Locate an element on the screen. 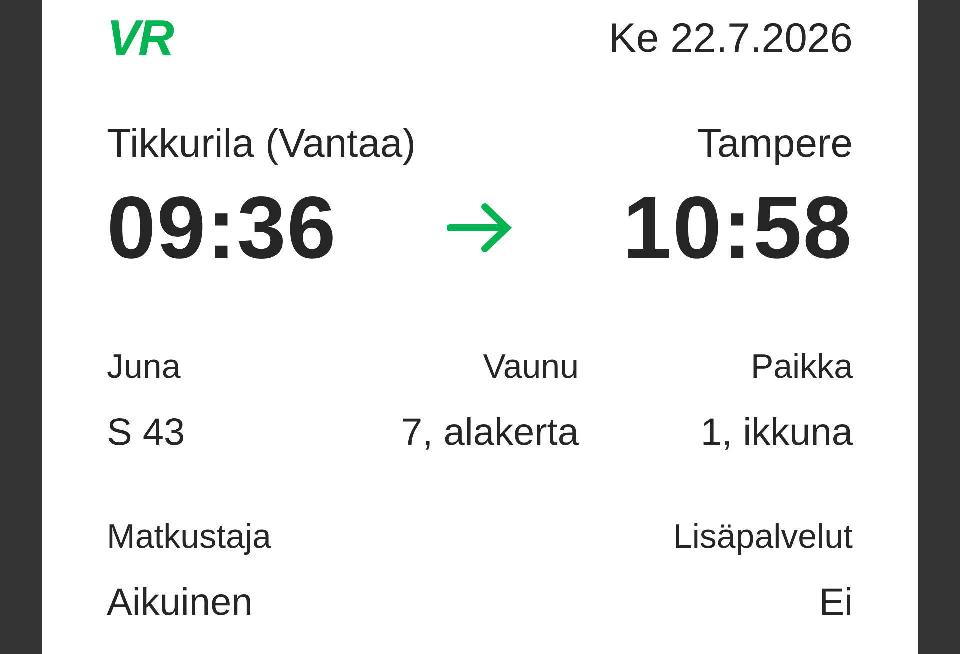  arrival-time: 10:58 is located at coordinates (737, 228).